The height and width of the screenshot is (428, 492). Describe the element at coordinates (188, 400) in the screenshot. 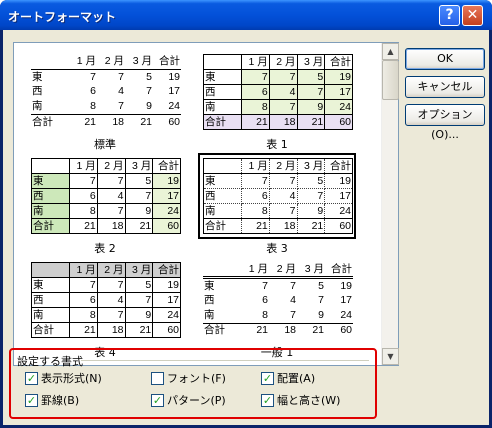

I see `apply-checkbox-5: ✓ パターン(P)` at that location.